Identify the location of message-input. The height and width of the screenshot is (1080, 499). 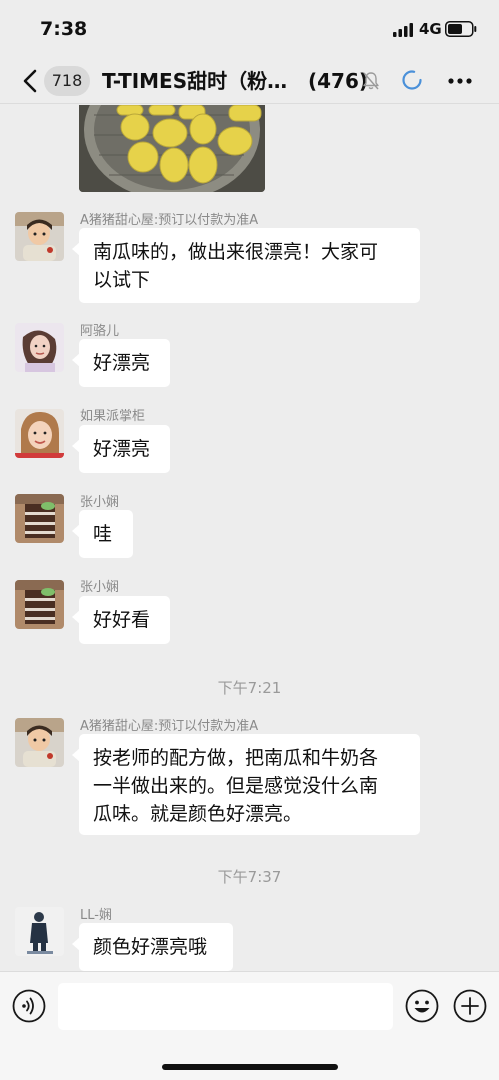
(225, 1006).